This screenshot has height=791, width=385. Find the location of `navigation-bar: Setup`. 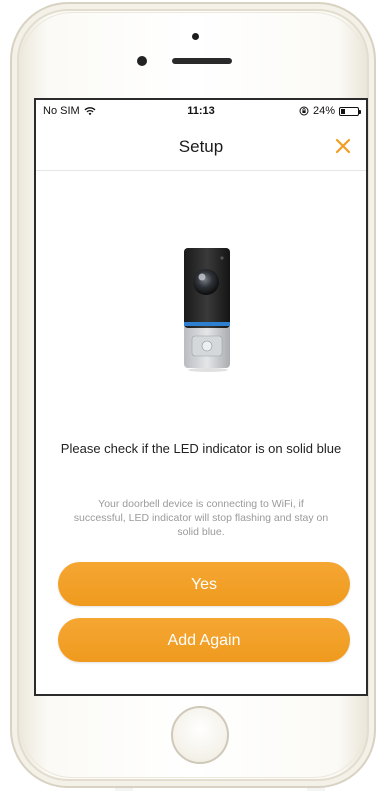

navigation-bar: Setup is located at coordinates (201, 146).